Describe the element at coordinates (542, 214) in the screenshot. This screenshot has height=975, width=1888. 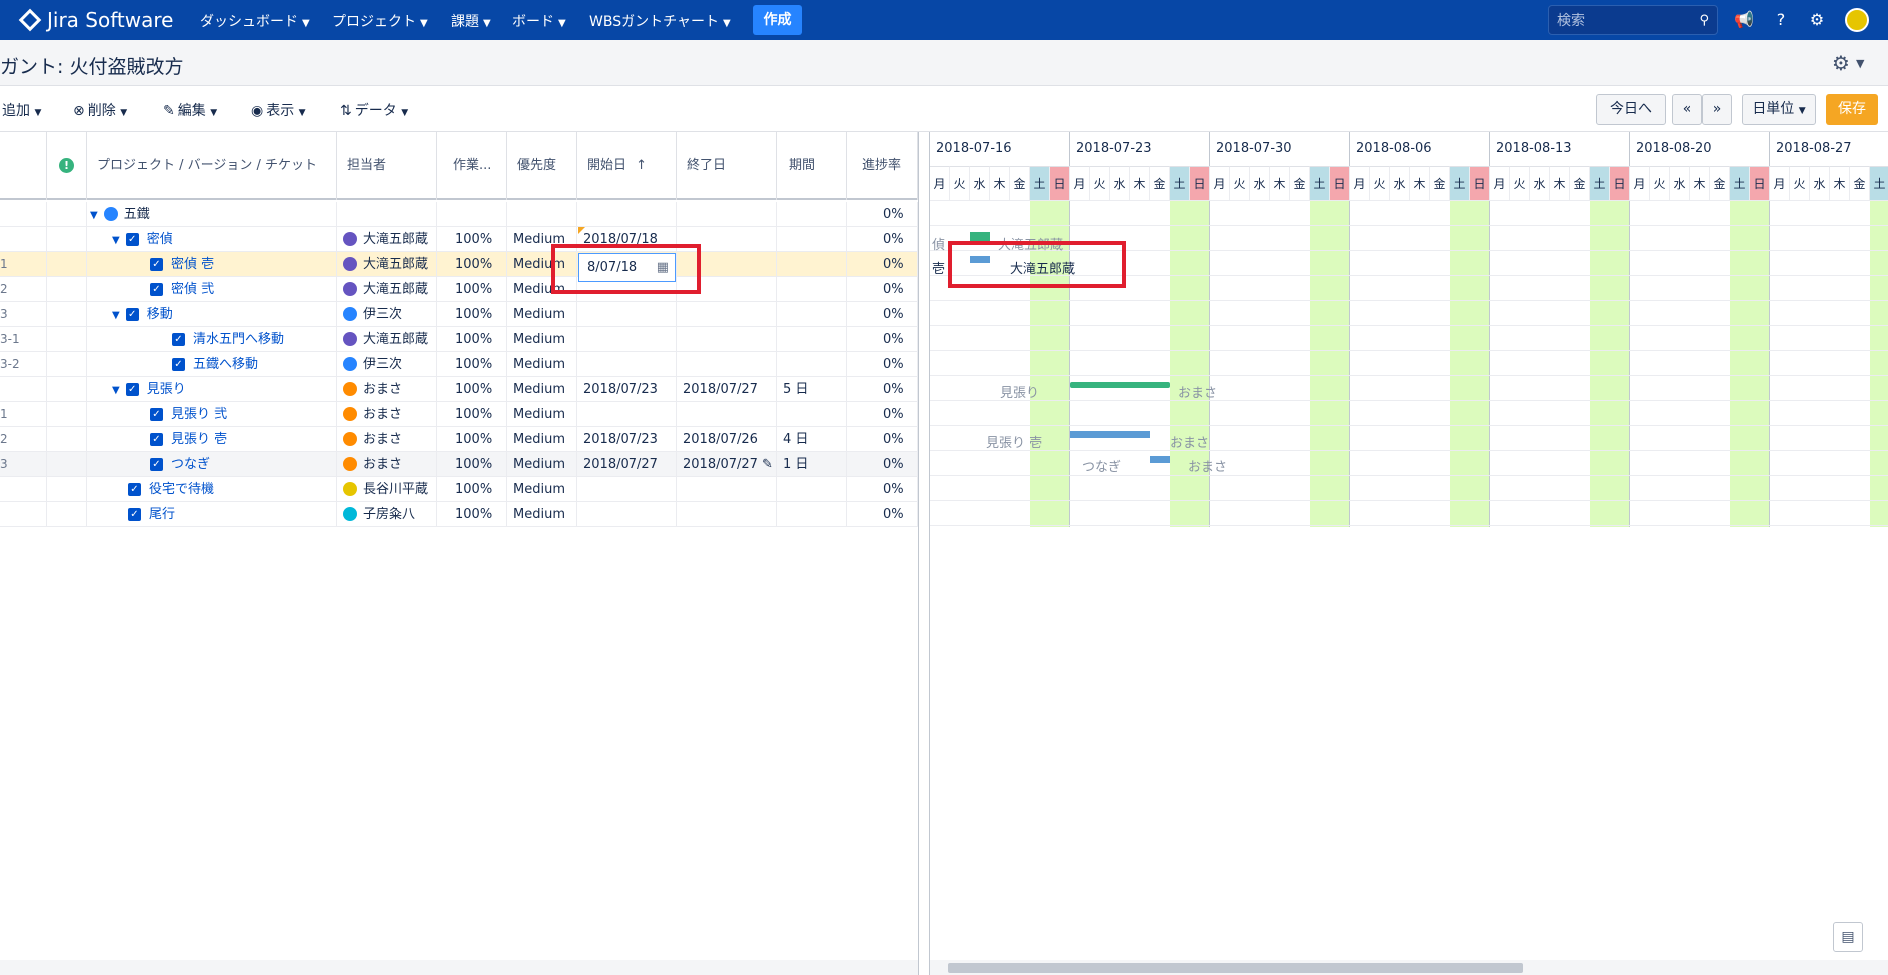
I see `priority-cell` at that location.